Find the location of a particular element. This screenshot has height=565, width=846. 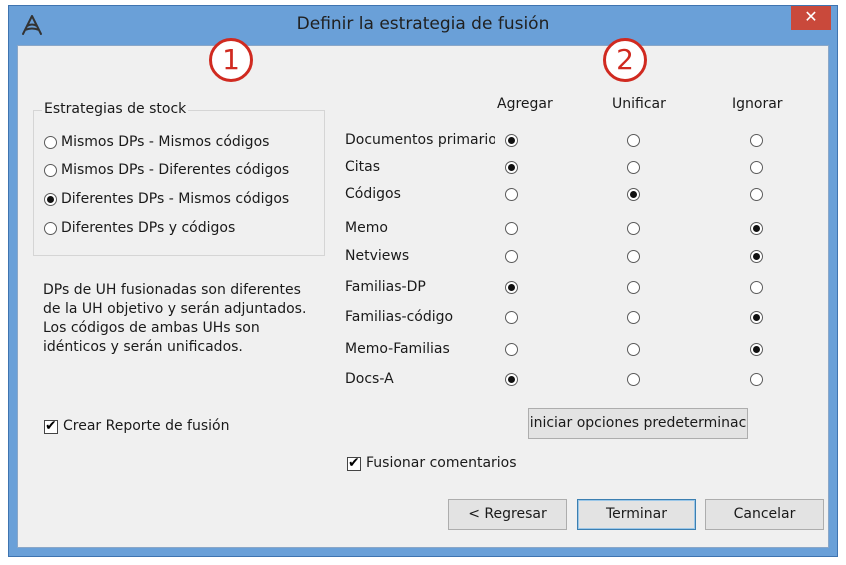

matrix-row-label: Familias-DP is located at coordinates (385, 287).